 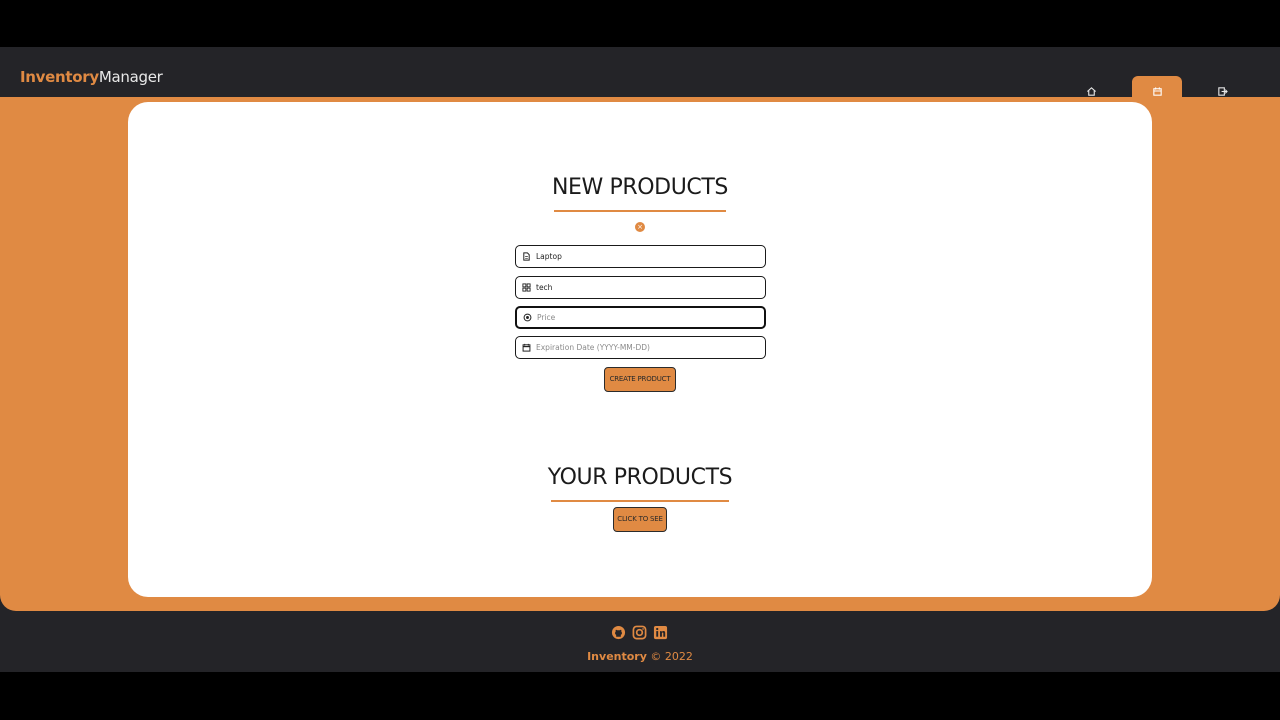 What do you see at coordinates (640, 211) in the screenshot?
I see `title-underline` at bounding box center [640, 211].